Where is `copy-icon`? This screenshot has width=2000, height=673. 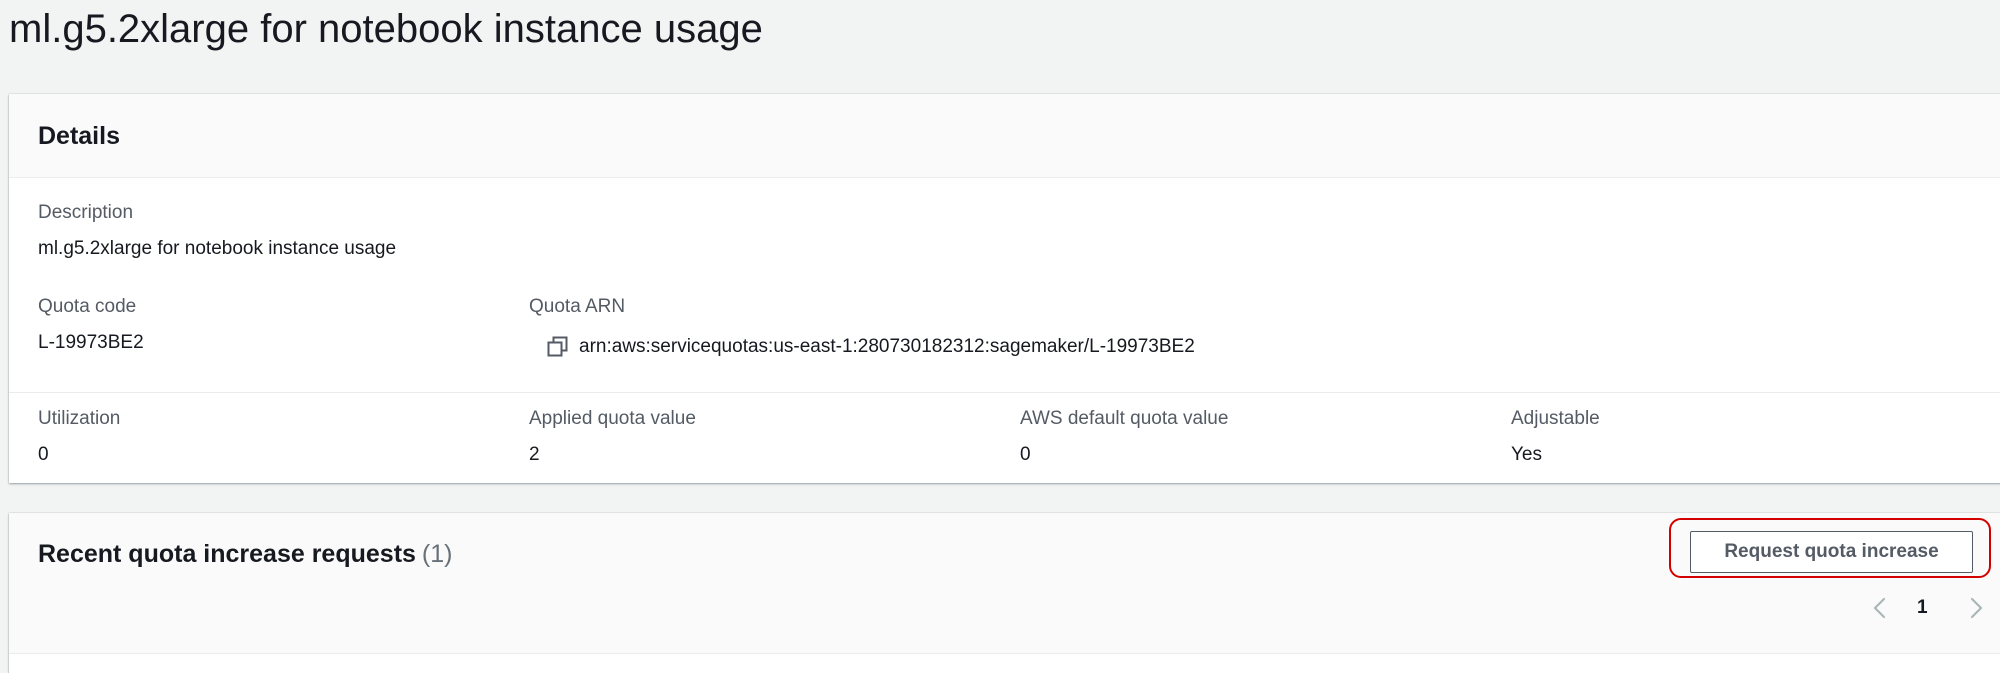
copy-icon is located at coordinates (558, 347).